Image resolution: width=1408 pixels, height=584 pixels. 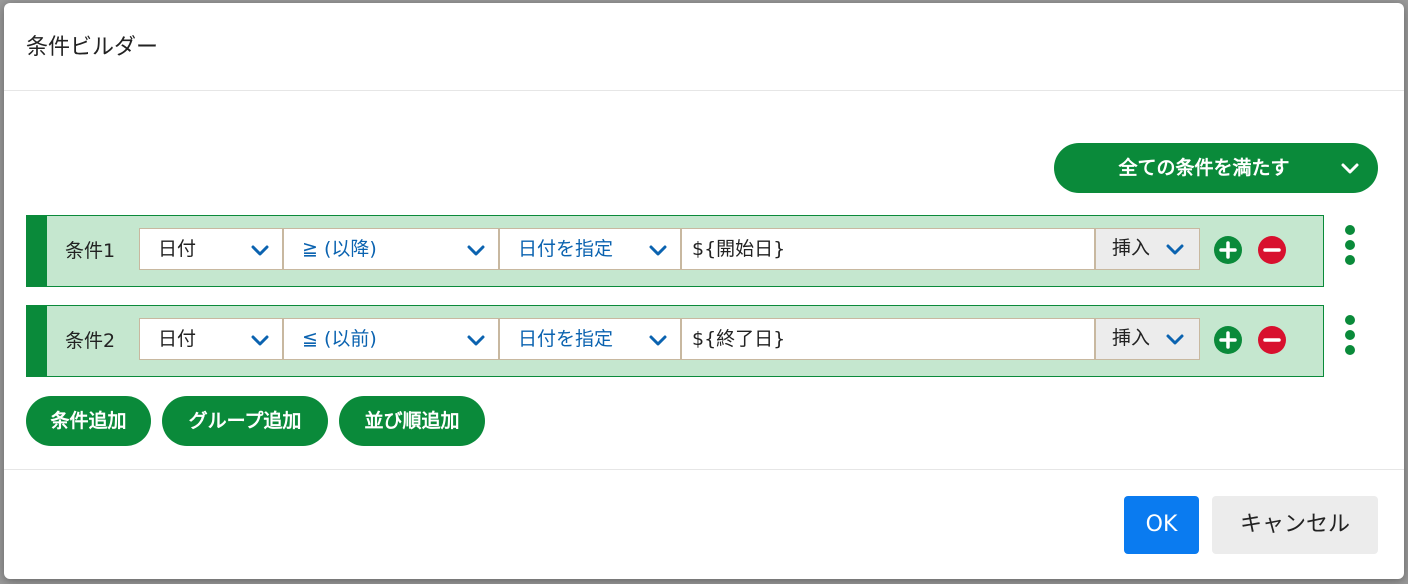 I want to click on add-sort-button: 並び順追加, so click(x=412, y=421).